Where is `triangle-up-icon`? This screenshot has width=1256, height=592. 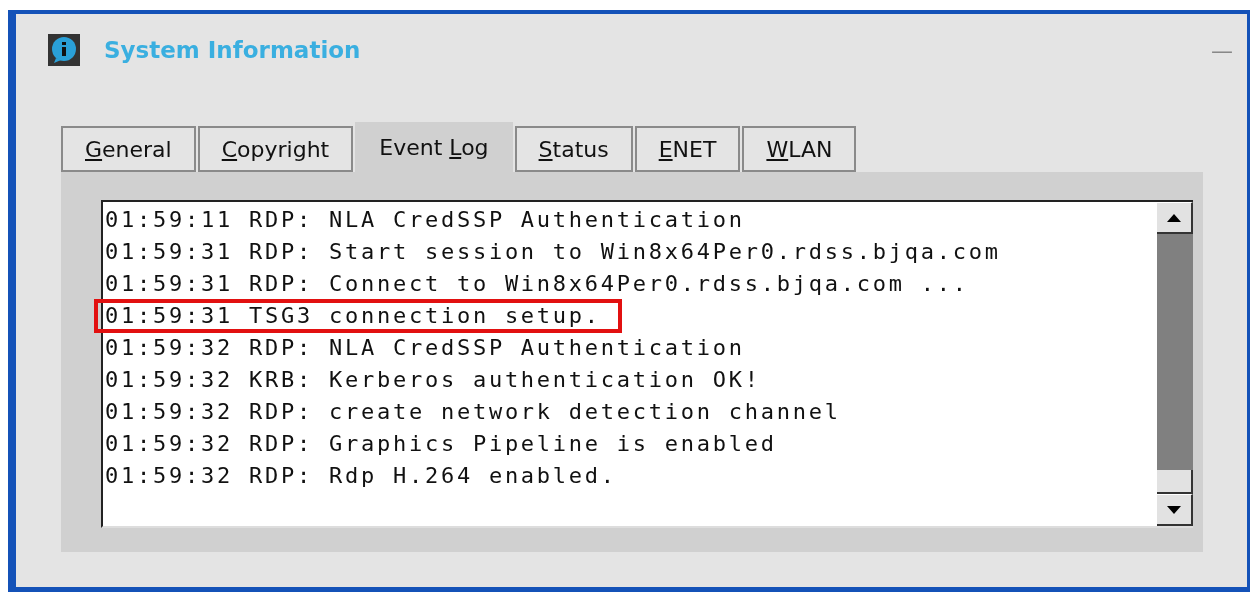 triangle-up-icon is located at coordinates (1174, 217).